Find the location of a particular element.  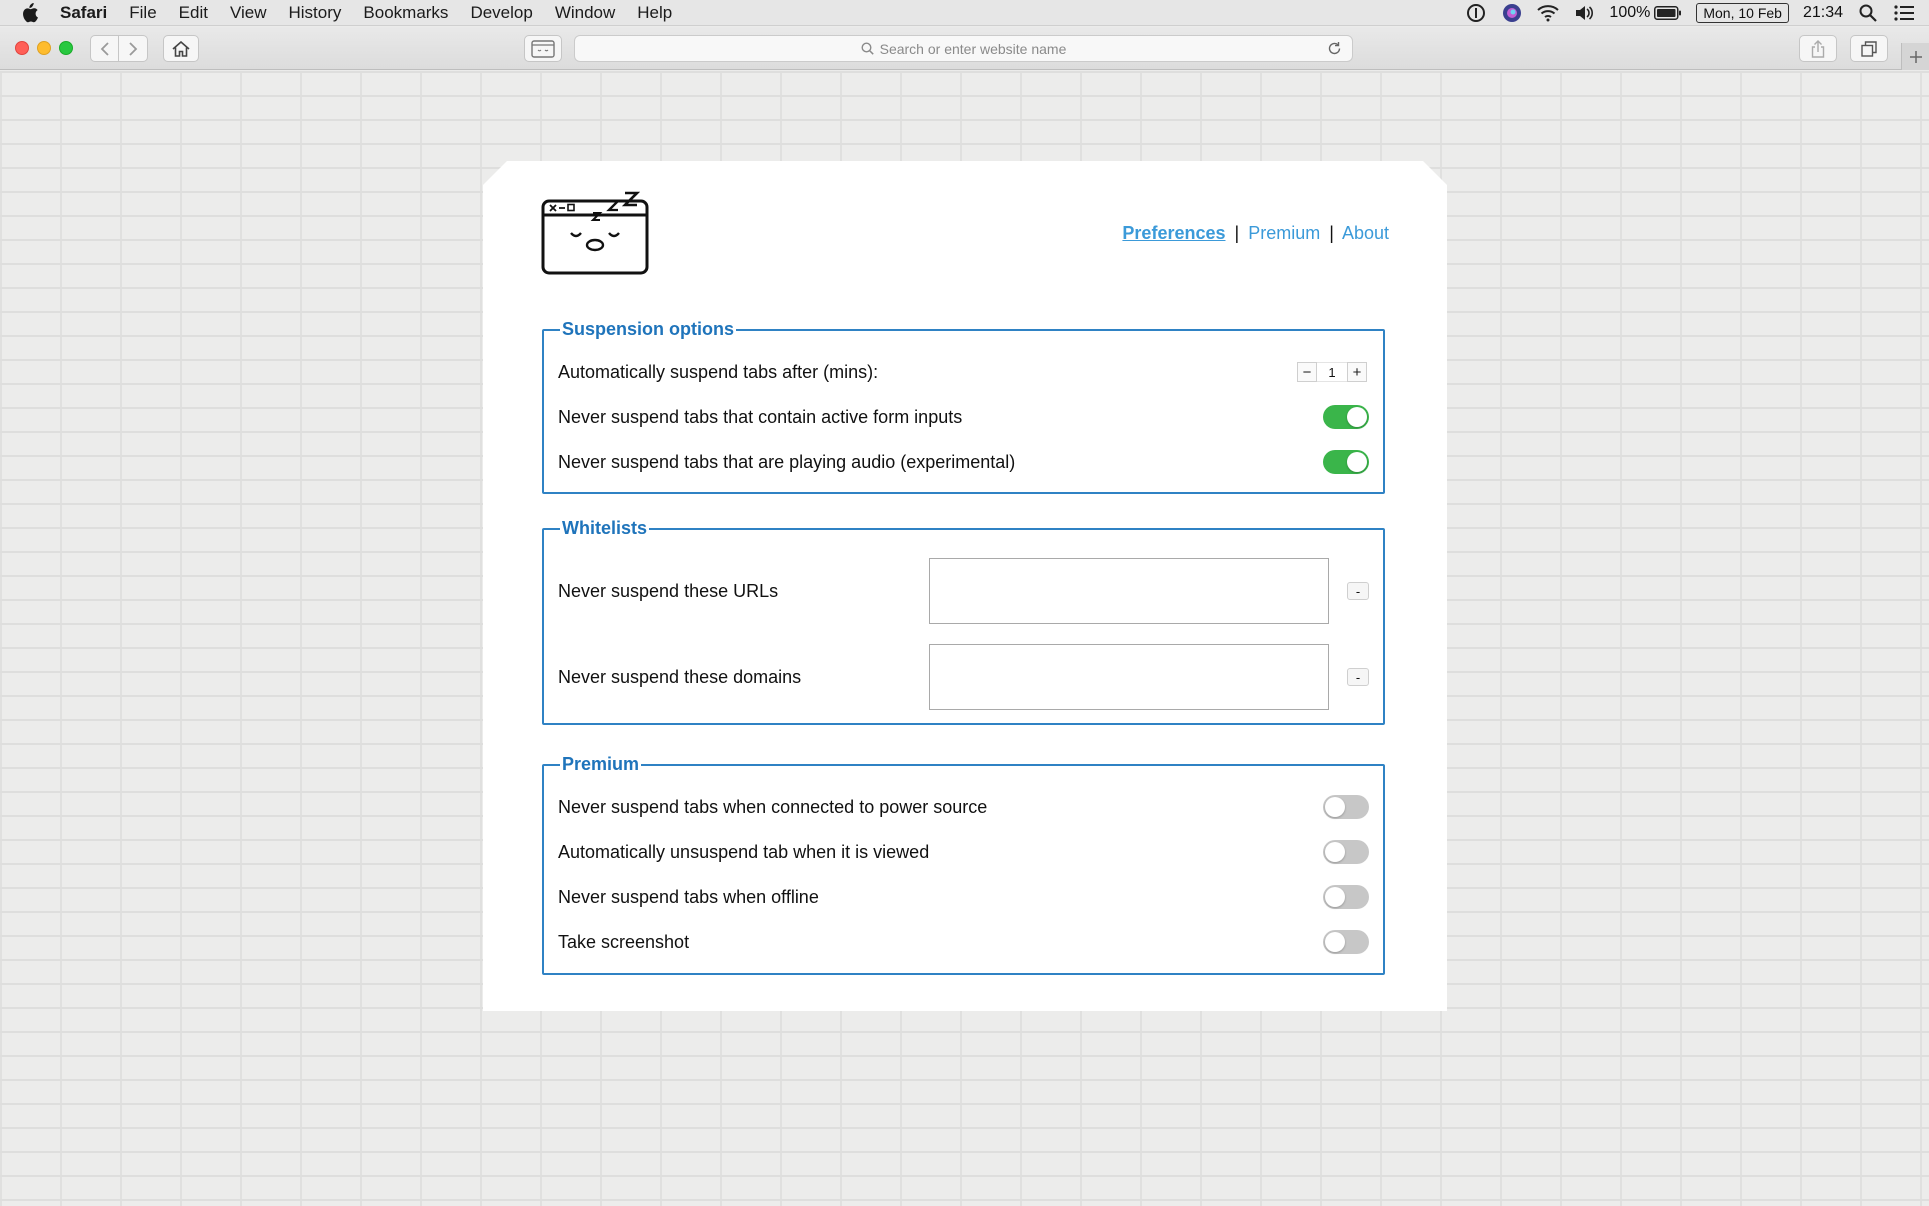

sleeping-tab-icon is located at coordinates (543, 48).